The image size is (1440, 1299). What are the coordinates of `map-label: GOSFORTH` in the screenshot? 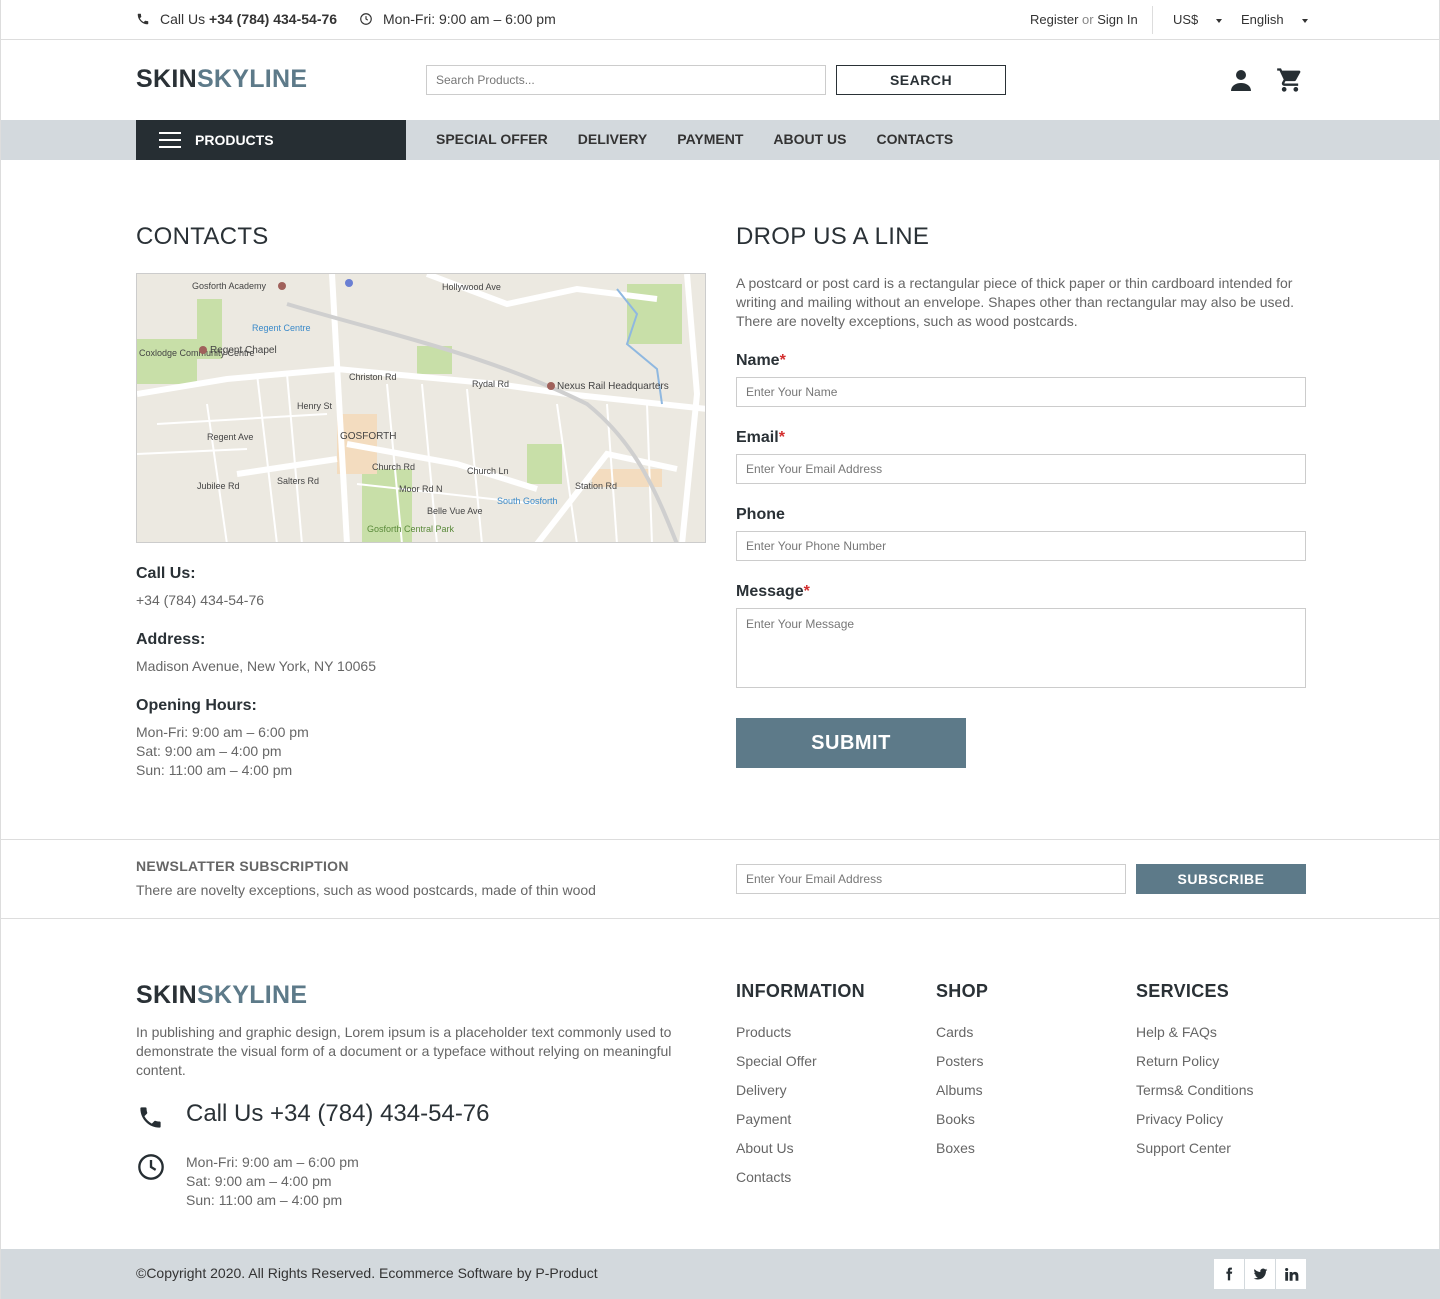 It's located at (368, 436).